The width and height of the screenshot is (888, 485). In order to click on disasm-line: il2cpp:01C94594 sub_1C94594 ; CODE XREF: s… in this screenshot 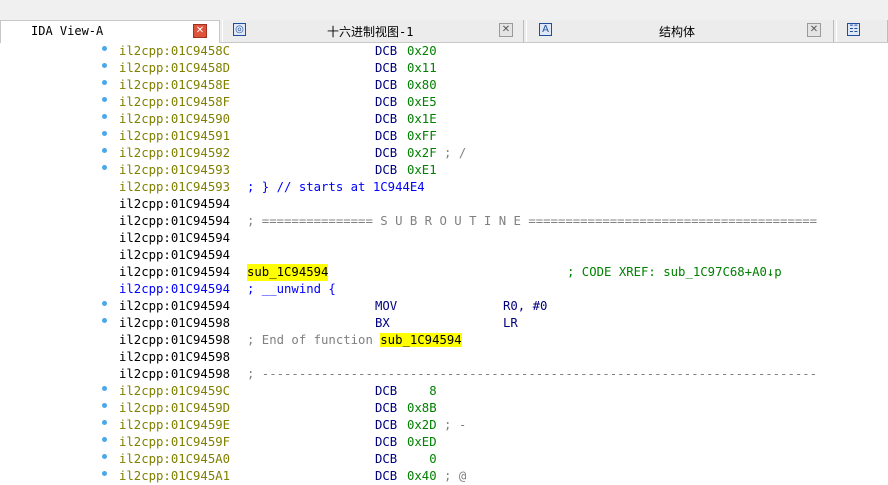, I will do `click(444, 272)`.